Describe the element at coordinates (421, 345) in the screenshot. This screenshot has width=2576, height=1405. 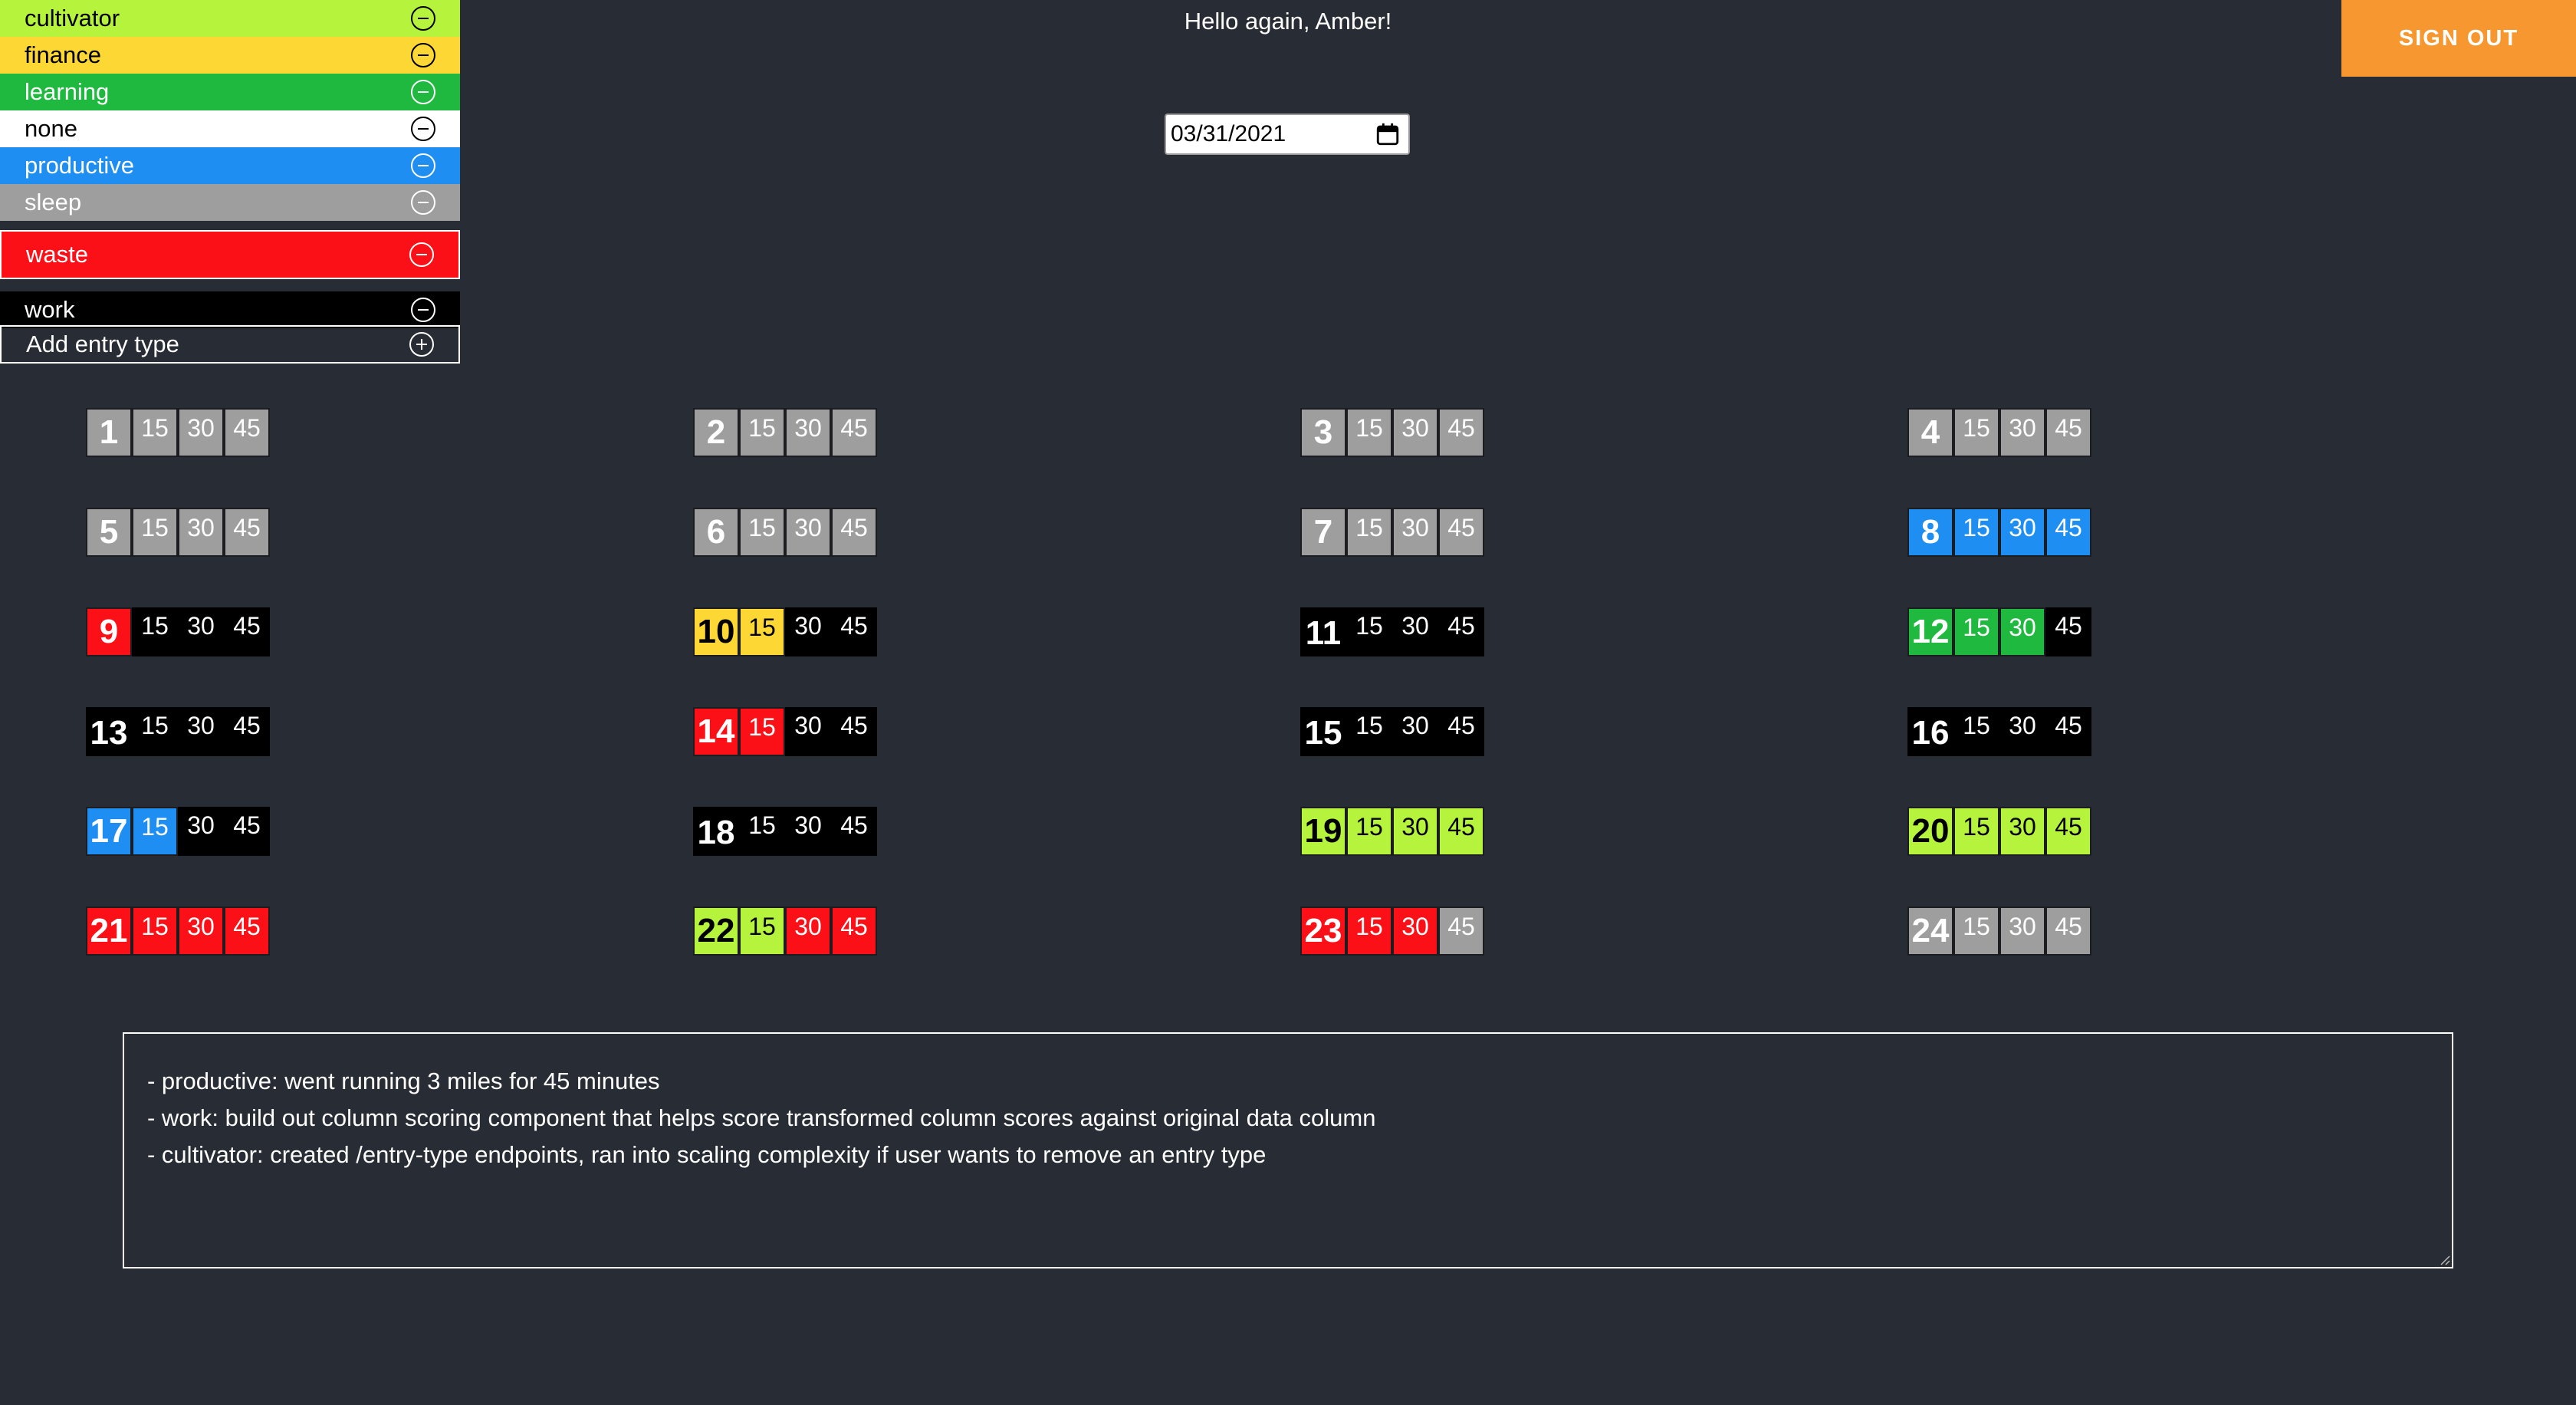
I see `plus-circle-icon` at that location.